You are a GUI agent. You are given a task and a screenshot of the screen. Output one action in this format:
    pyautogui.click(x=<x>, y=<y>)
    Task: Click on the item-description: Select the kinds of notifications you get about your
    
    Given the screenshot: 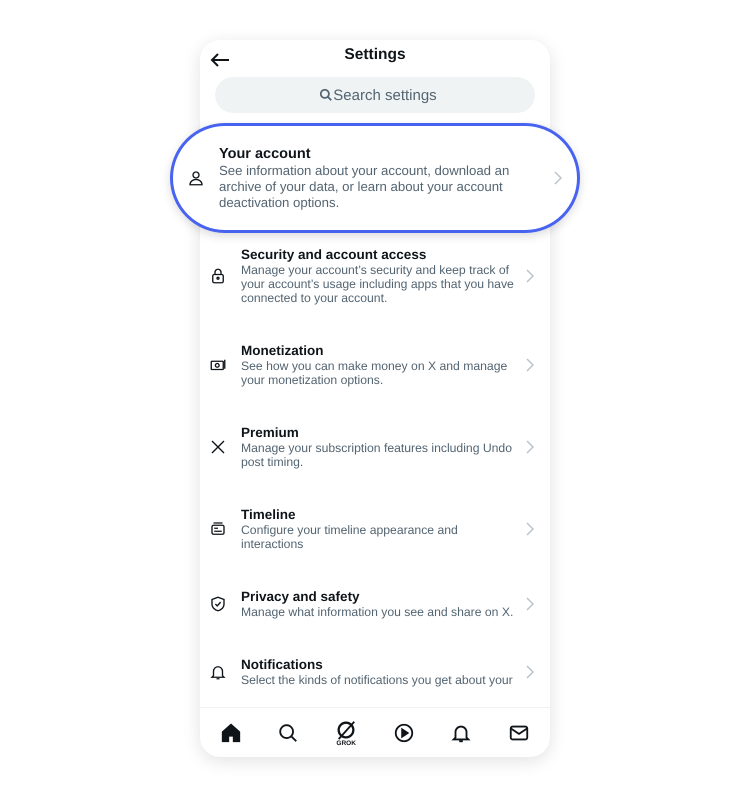 What is the action you would take?
    pyautogui.click(x=377, y=680)
    